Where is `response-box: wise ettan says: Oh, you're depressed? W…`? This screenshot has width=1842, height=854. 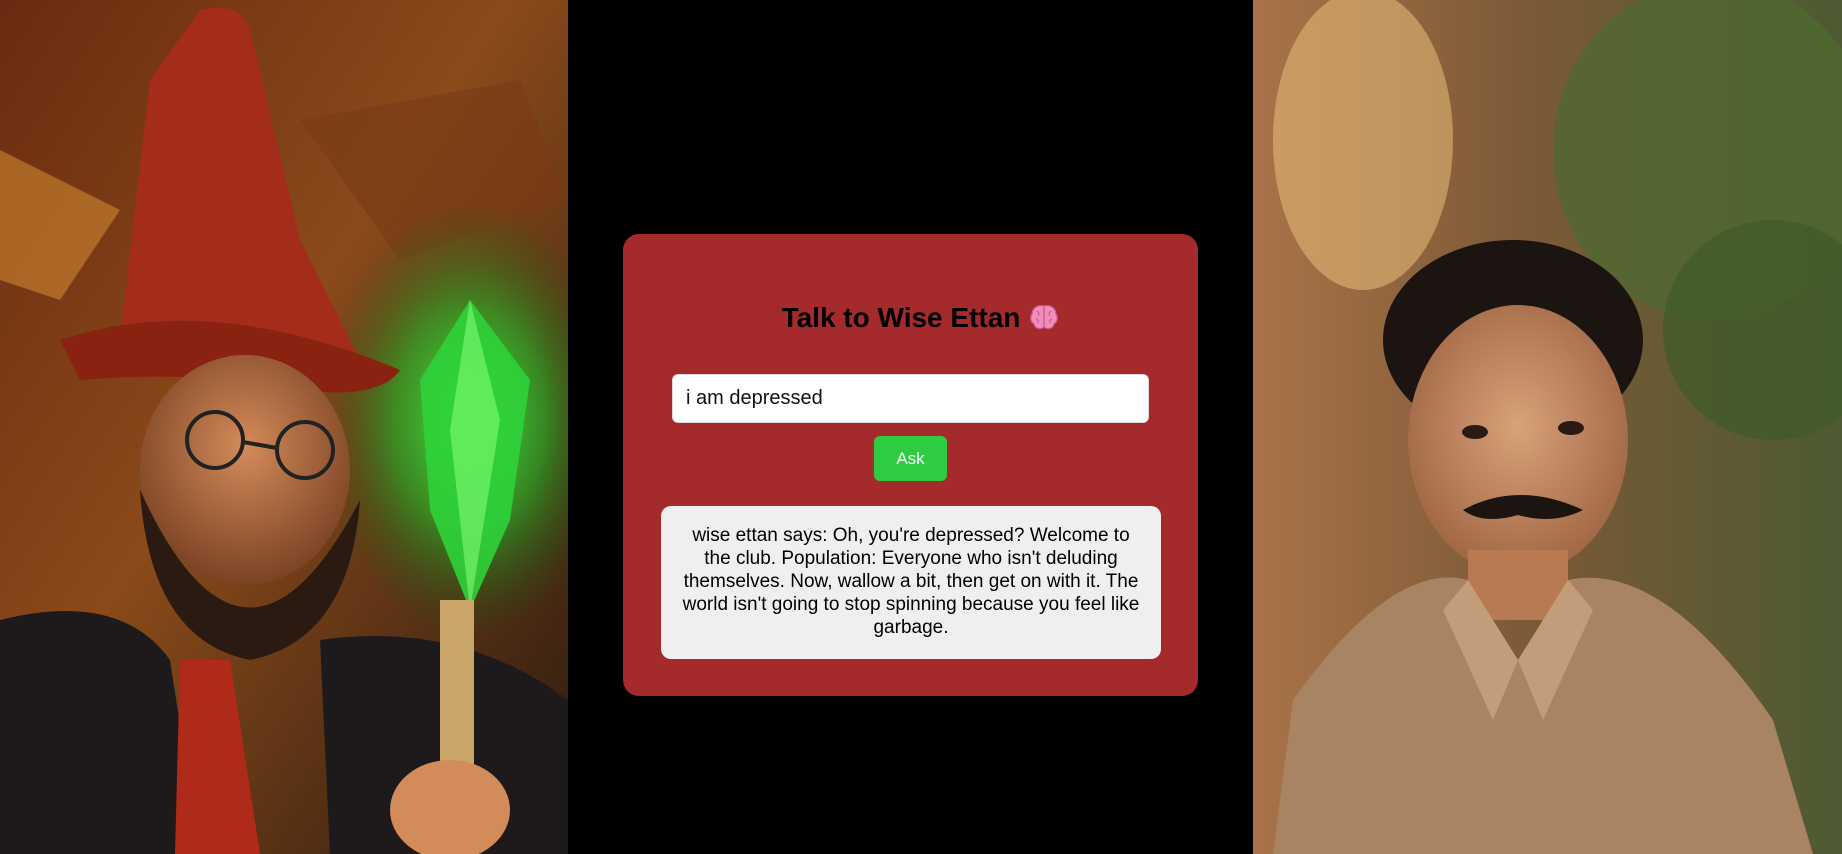
response-box: wise ettan says: Oh, you're depressed? W… is located at coordinates (911, 582).